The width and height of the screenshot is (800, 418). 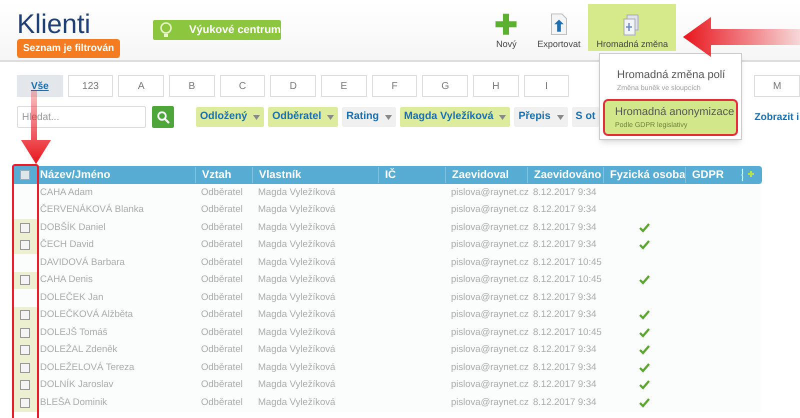 I want to click on toolbar-button: Hromadná změna, so click(x=632, y=27).